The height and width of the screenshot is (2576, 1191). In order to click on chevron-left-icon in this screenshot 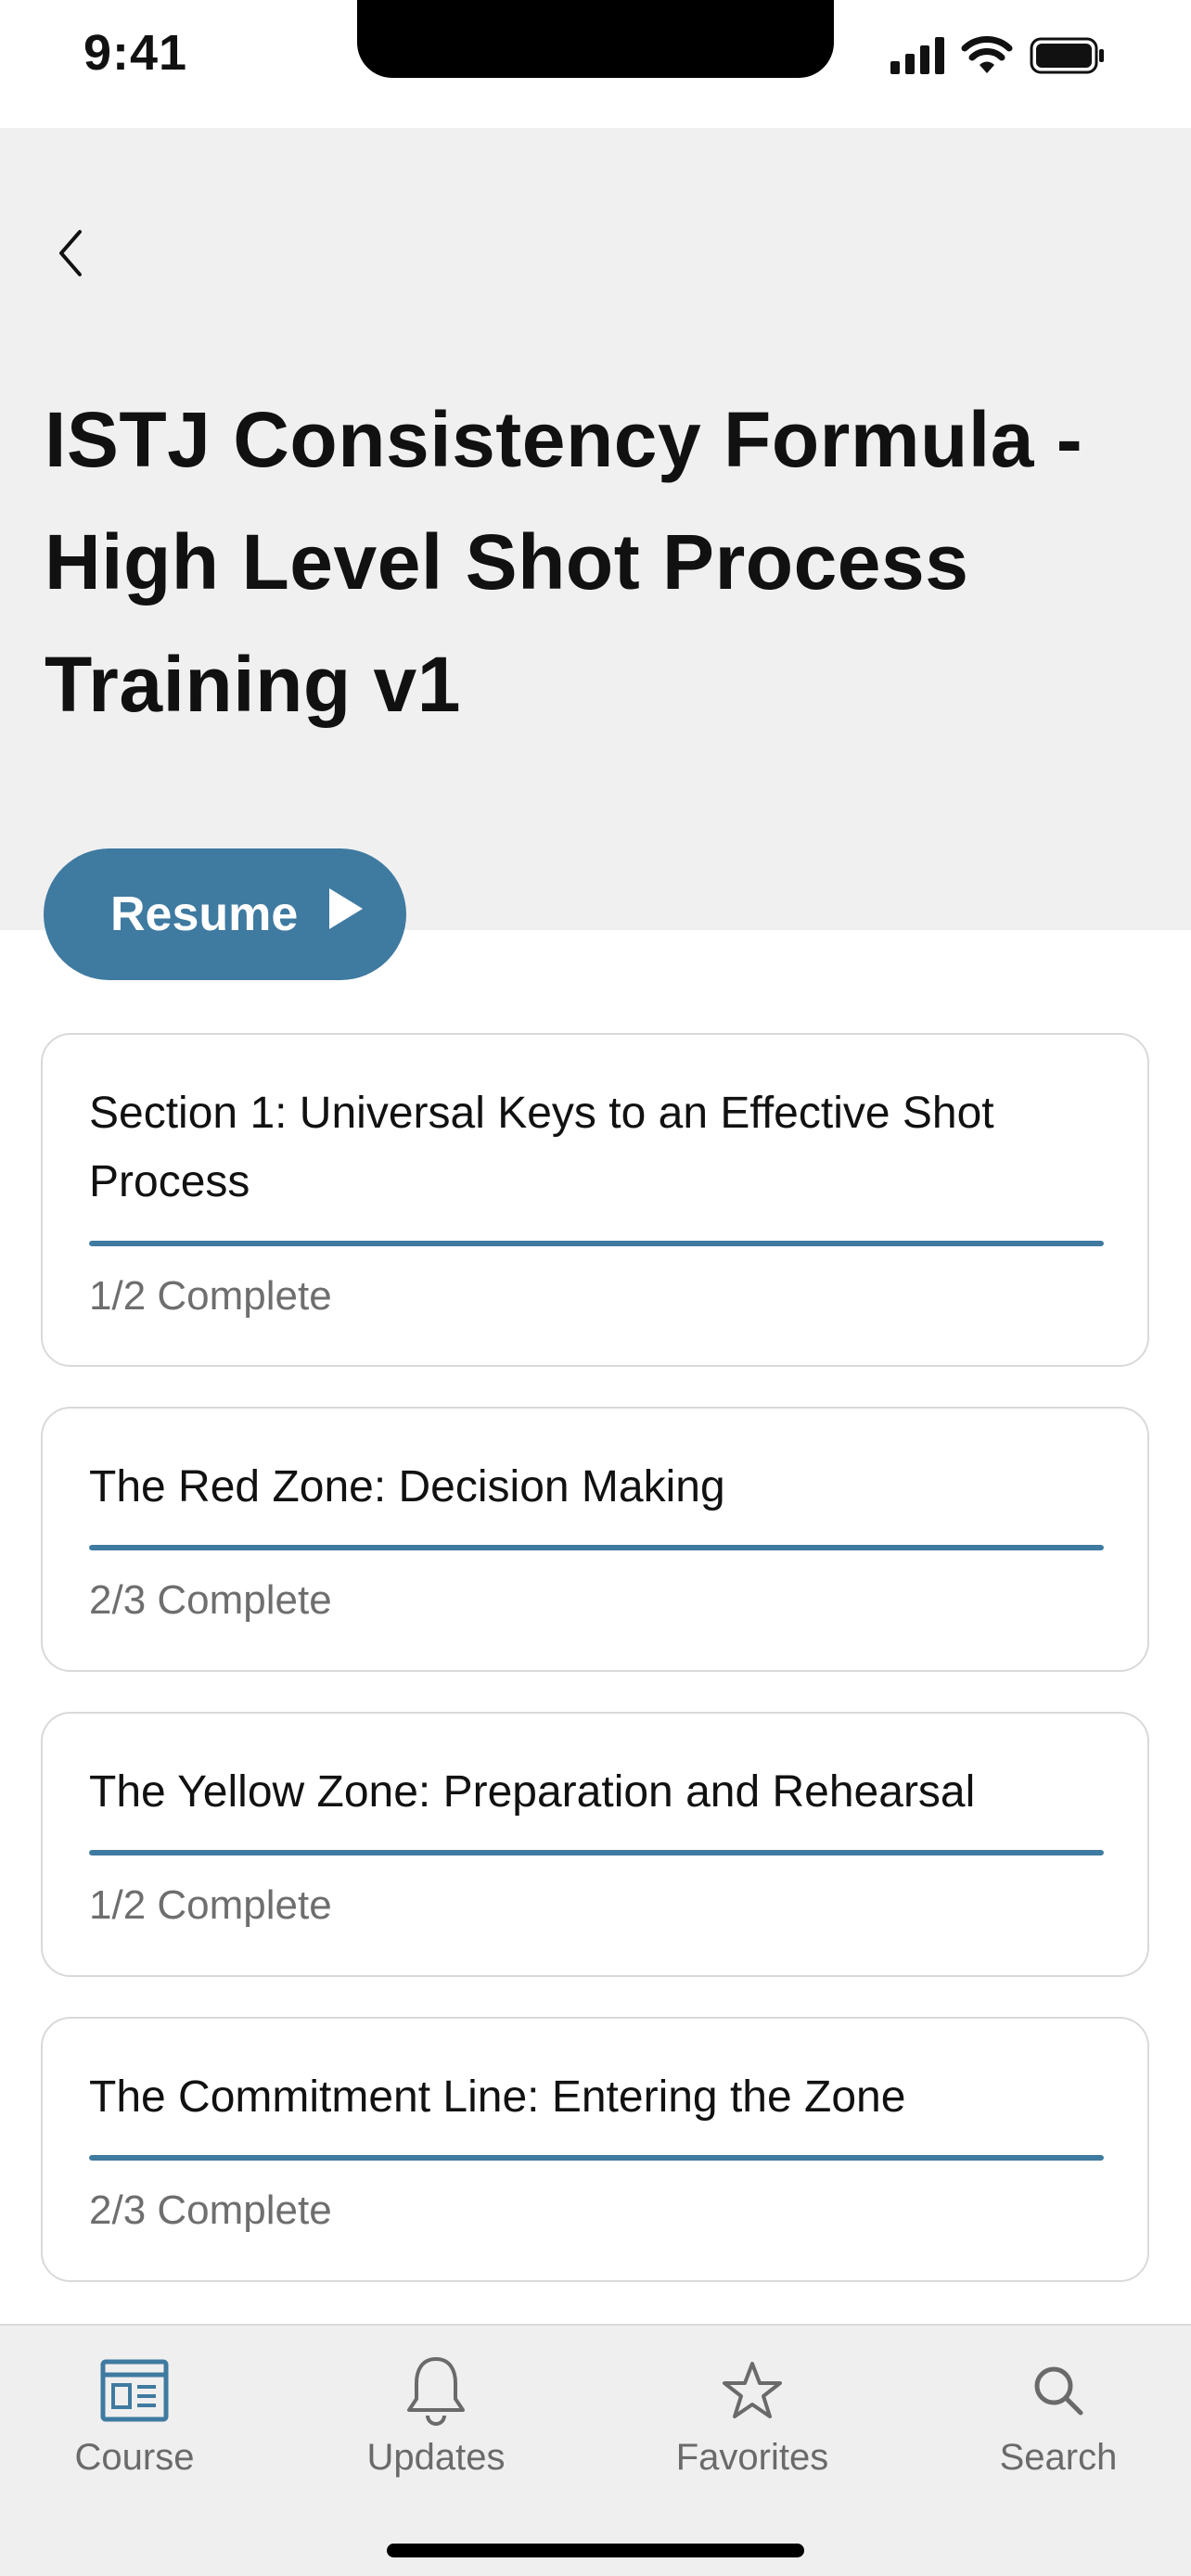, I will do `click(70, 256)`.